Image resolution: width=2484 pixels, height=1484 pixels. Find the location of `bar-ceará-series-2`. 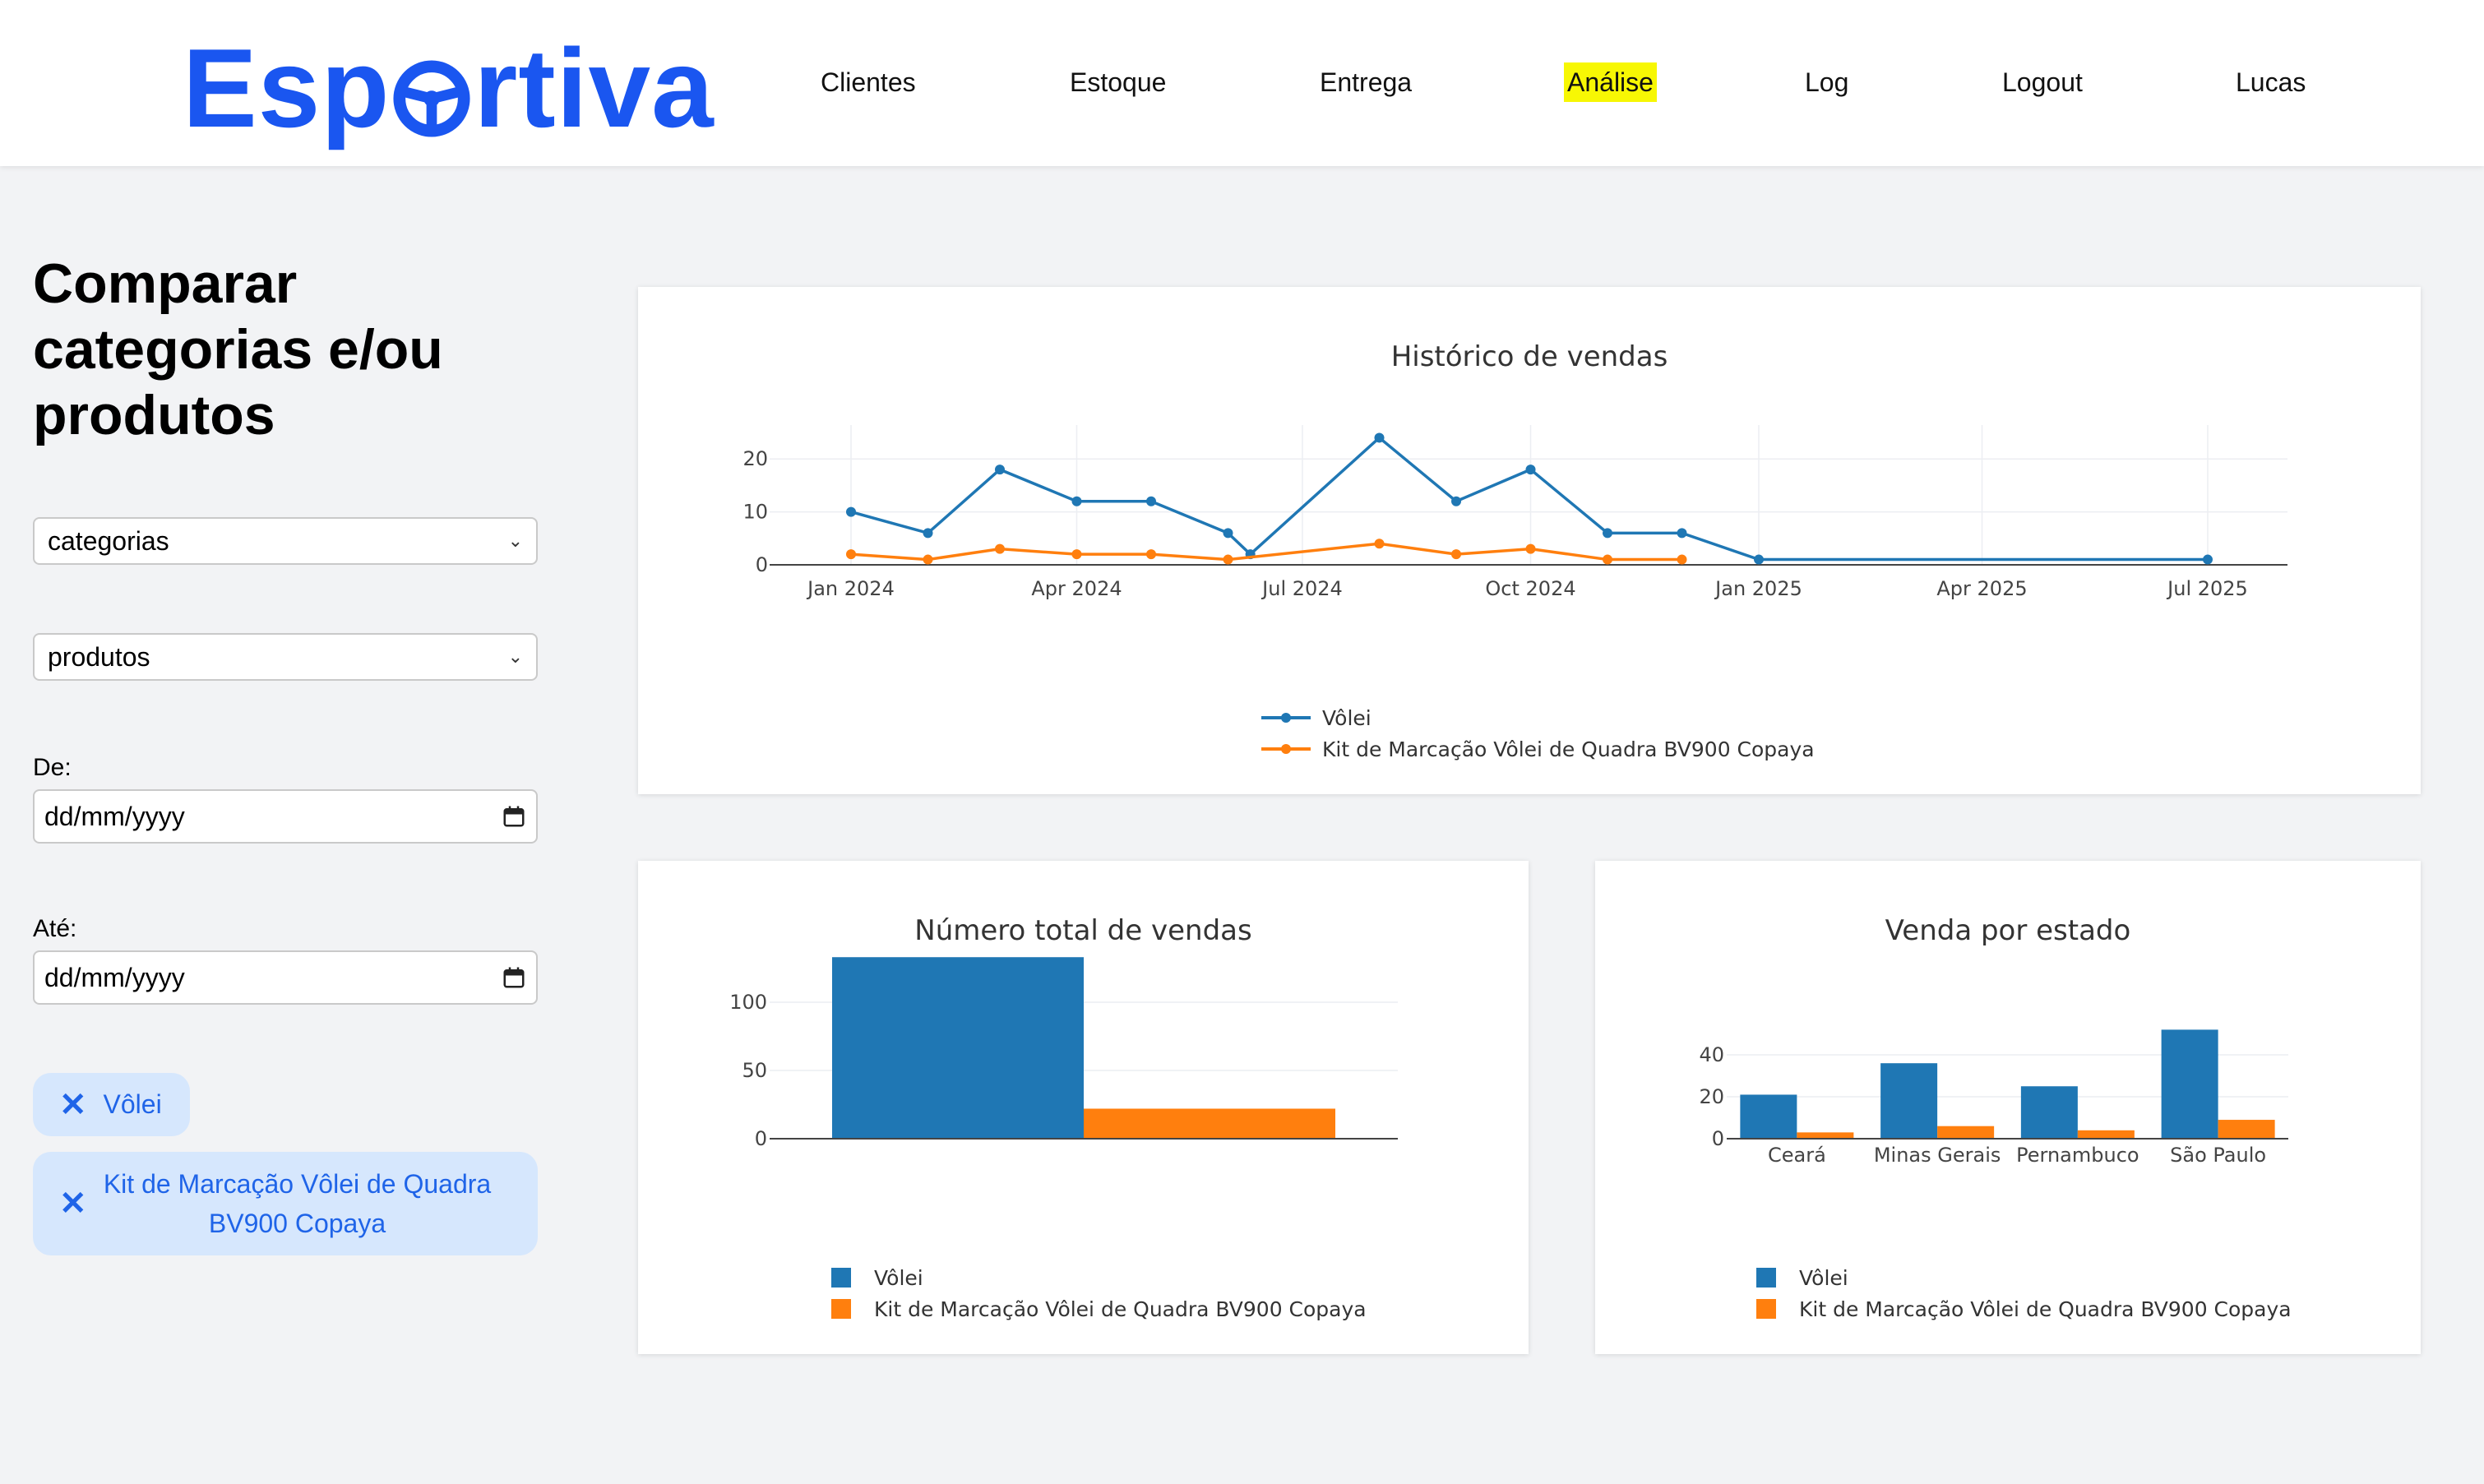

bar-ceará-series-2 is located at coordinates (1825, 1135).